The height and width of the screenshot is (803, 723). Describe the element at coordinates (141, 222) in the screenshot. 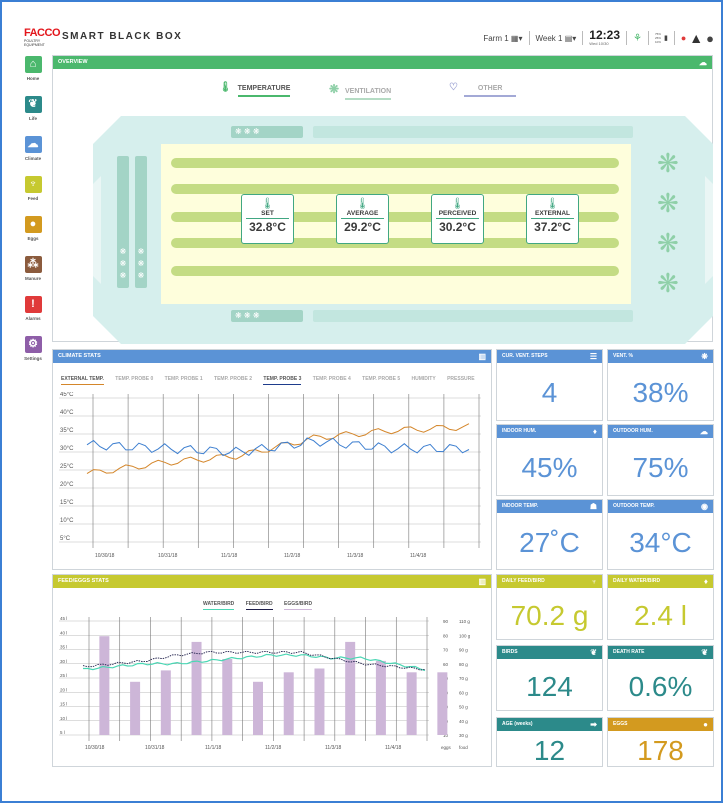

I see `side-inlet-left-2: ❋ ❋ ❋` at that location.